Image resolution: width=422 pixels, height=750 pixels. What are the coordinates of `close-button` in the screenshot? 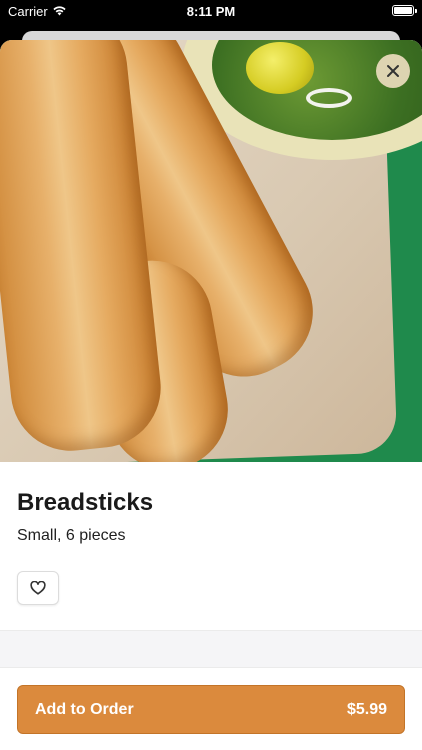 It's located at (393, 71).